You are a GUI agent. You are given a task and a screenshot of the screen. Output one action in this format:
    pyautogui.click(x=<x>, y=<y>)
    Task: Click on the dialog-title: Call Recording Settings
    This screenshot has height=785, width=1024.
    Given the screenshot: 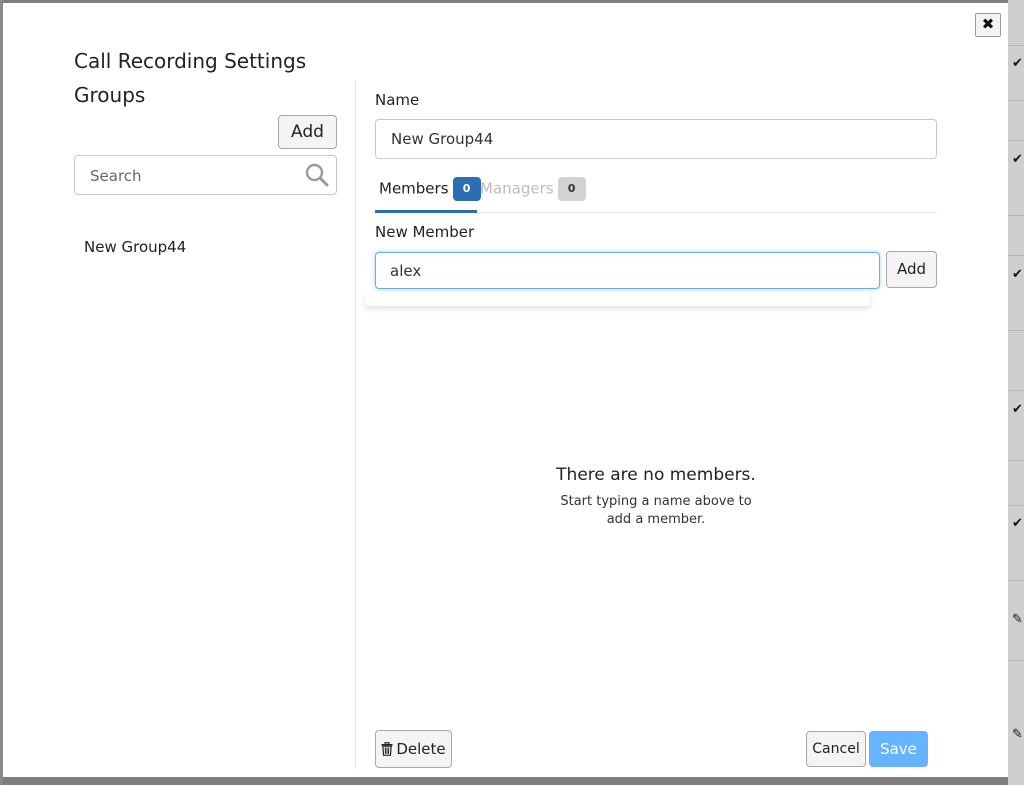 What is the action you would take?
    pyautogui.click(x=190, y=61)
    